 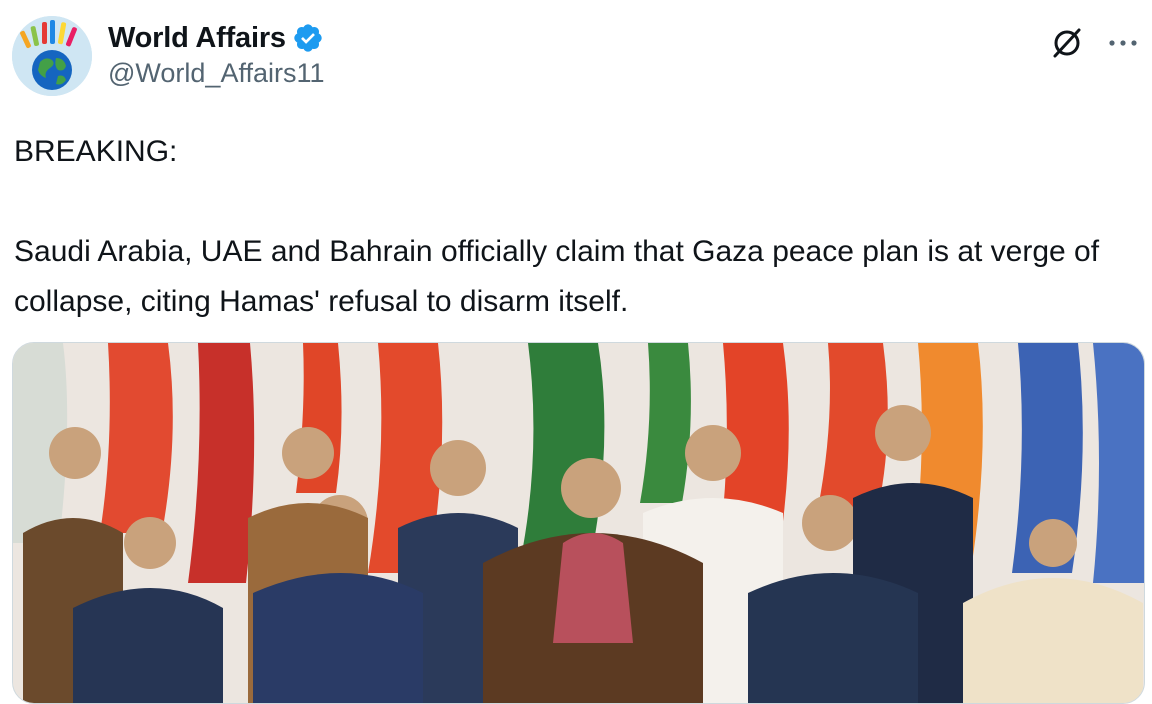 What do you see at coordinates (308, 38) in the screenshot?
I see `verified-badge-icon` at bounding box center [308, 38].